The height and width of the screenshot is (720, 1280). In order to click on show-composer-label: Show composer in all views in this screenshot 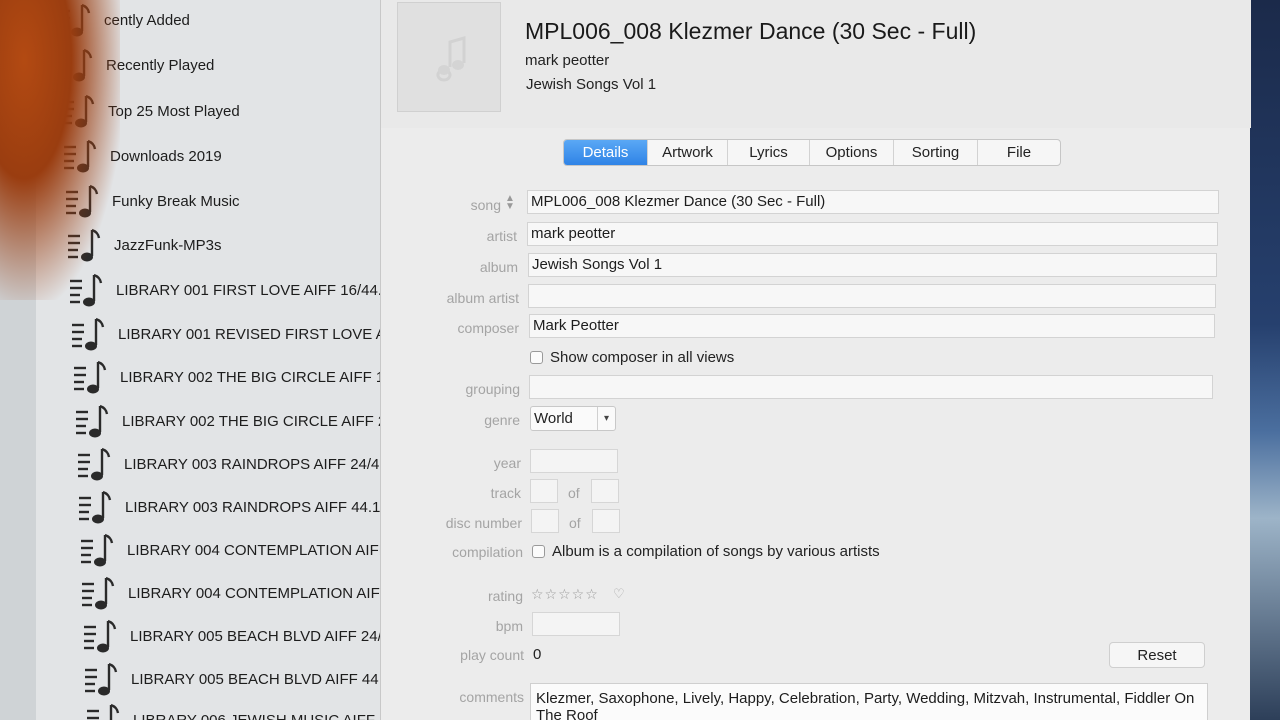, I will do `click(642, 357)`.